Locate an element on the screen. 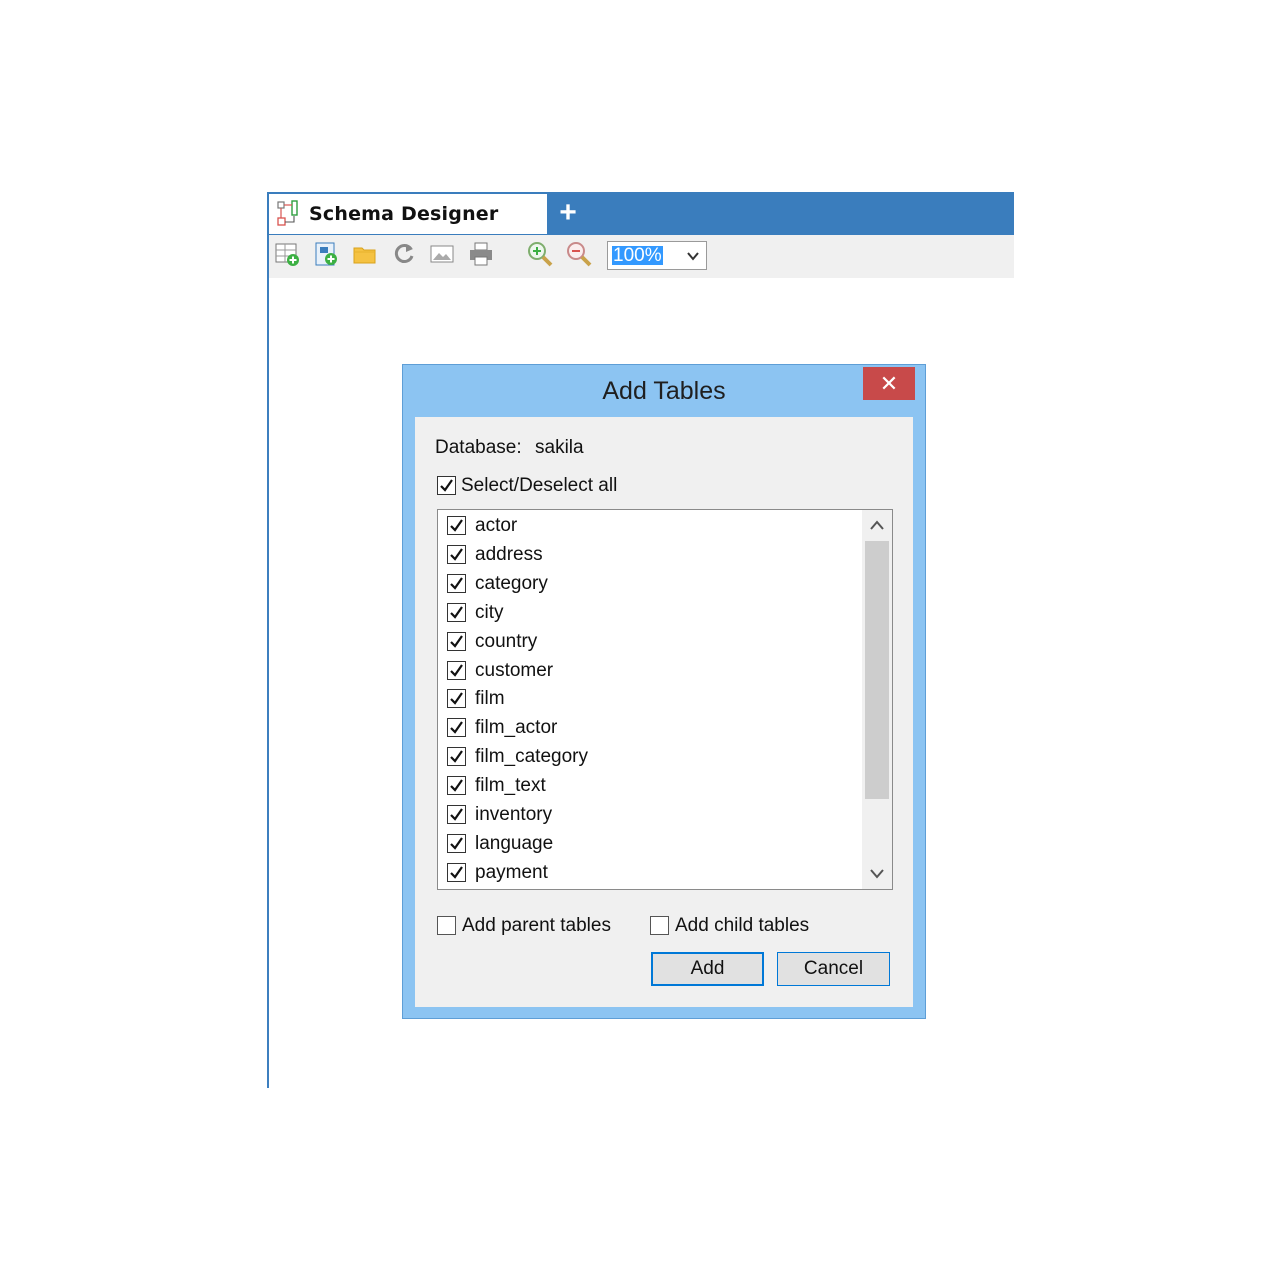 The width and height of the screenshot is (1280, 1280). database-value: sakila is located at coordinates (559, 447).